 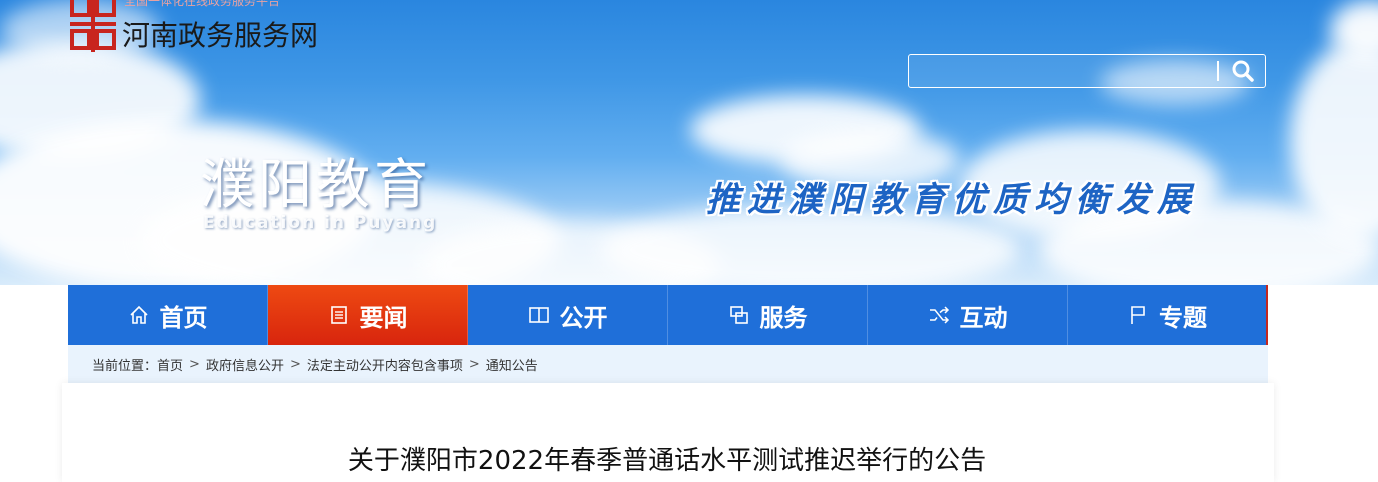 What do you see at coordinates (738, 315) in the screenshot?
I see `windows-icon` at bounding box center [738, 315].